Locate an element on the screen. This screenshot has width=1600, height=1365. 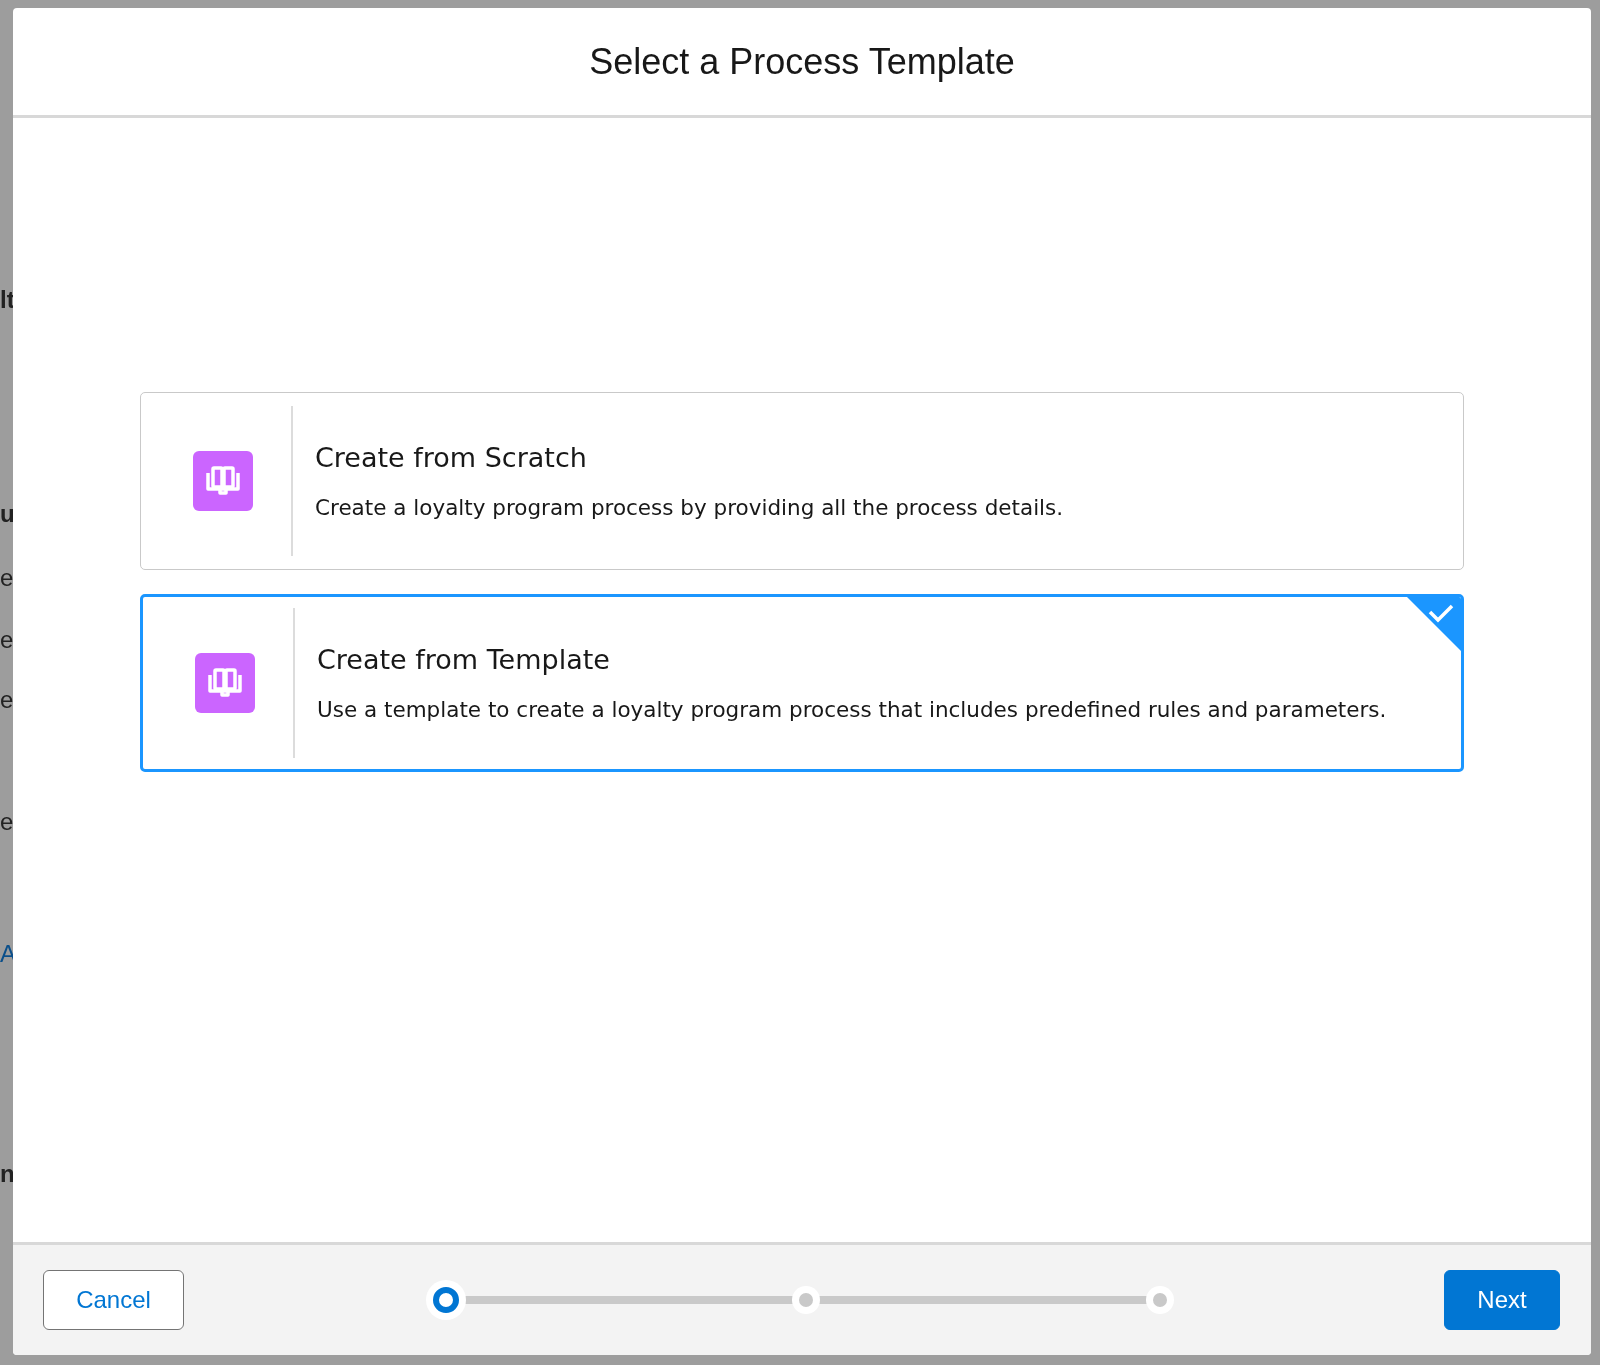
text-fragment: n is located at coordinates (7, 1174).